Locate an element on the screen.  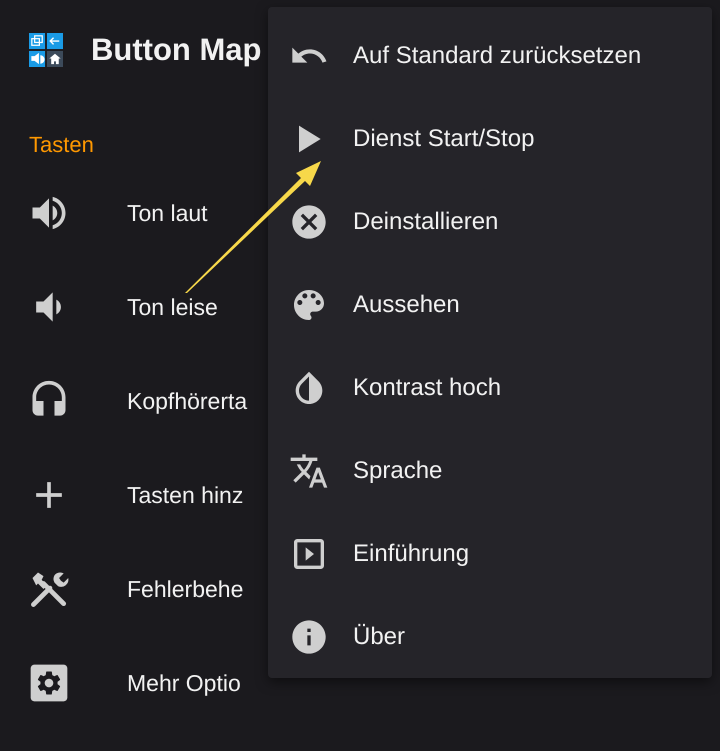
menu-item: Einführung is located at coordinates (490, 554).